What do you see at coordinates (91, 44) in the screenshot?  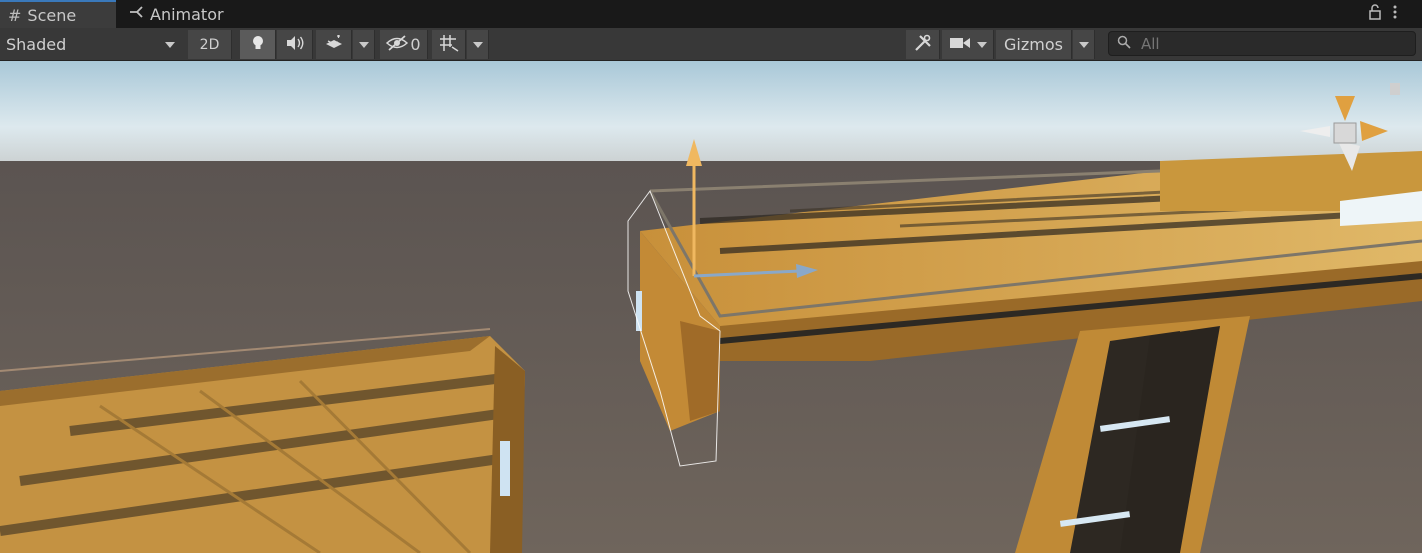 I see `draw-mode-dropdown: Shaded` at bounding box center [91, 44].